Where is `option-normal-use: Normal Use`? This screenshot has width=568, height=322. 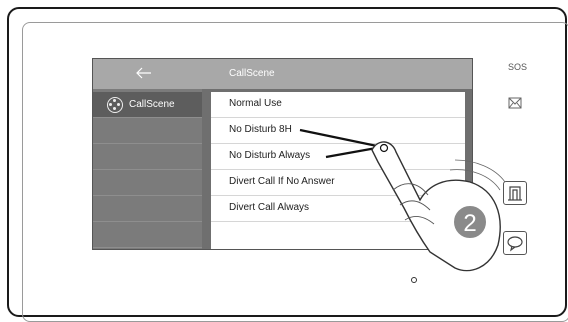
option-normal-use: Normal Use is located at coordinates (338, 105).